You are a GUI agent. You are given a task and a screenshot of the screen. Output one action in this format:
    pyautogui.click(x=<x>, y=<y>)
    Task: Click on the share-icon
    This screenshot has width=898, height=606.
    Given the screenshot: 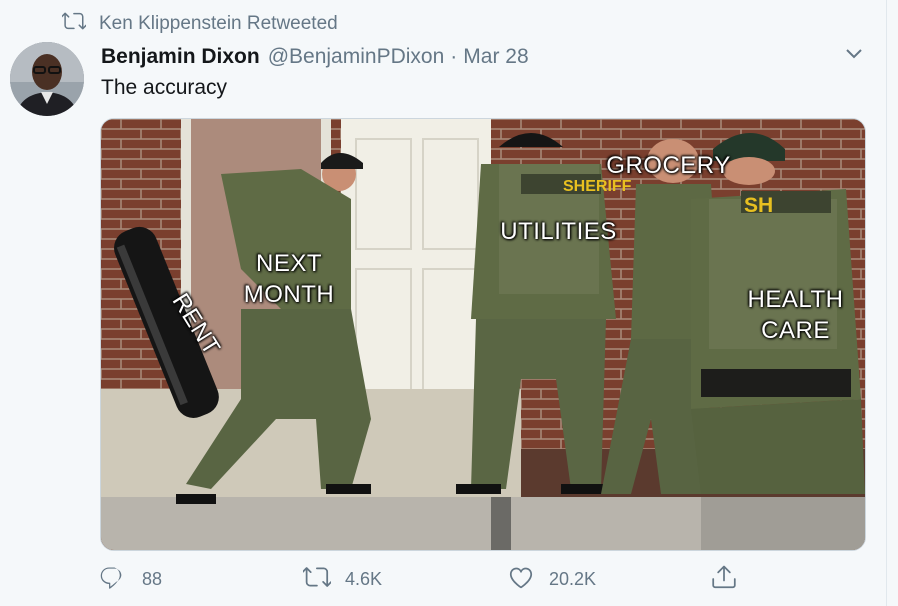 What is the action you would take?
    pyautogui.click(x=731, y=579)
    